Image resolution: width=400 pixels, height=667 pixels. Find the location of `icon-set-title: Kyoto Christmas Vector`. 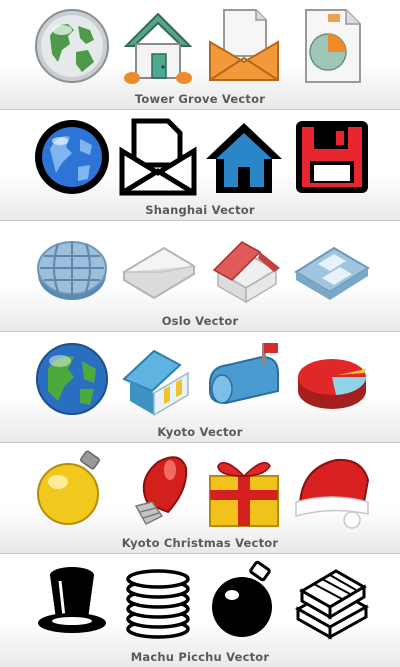

icon-set-title: Kyoto Christmas Vector is located at coordinates (200, 543).